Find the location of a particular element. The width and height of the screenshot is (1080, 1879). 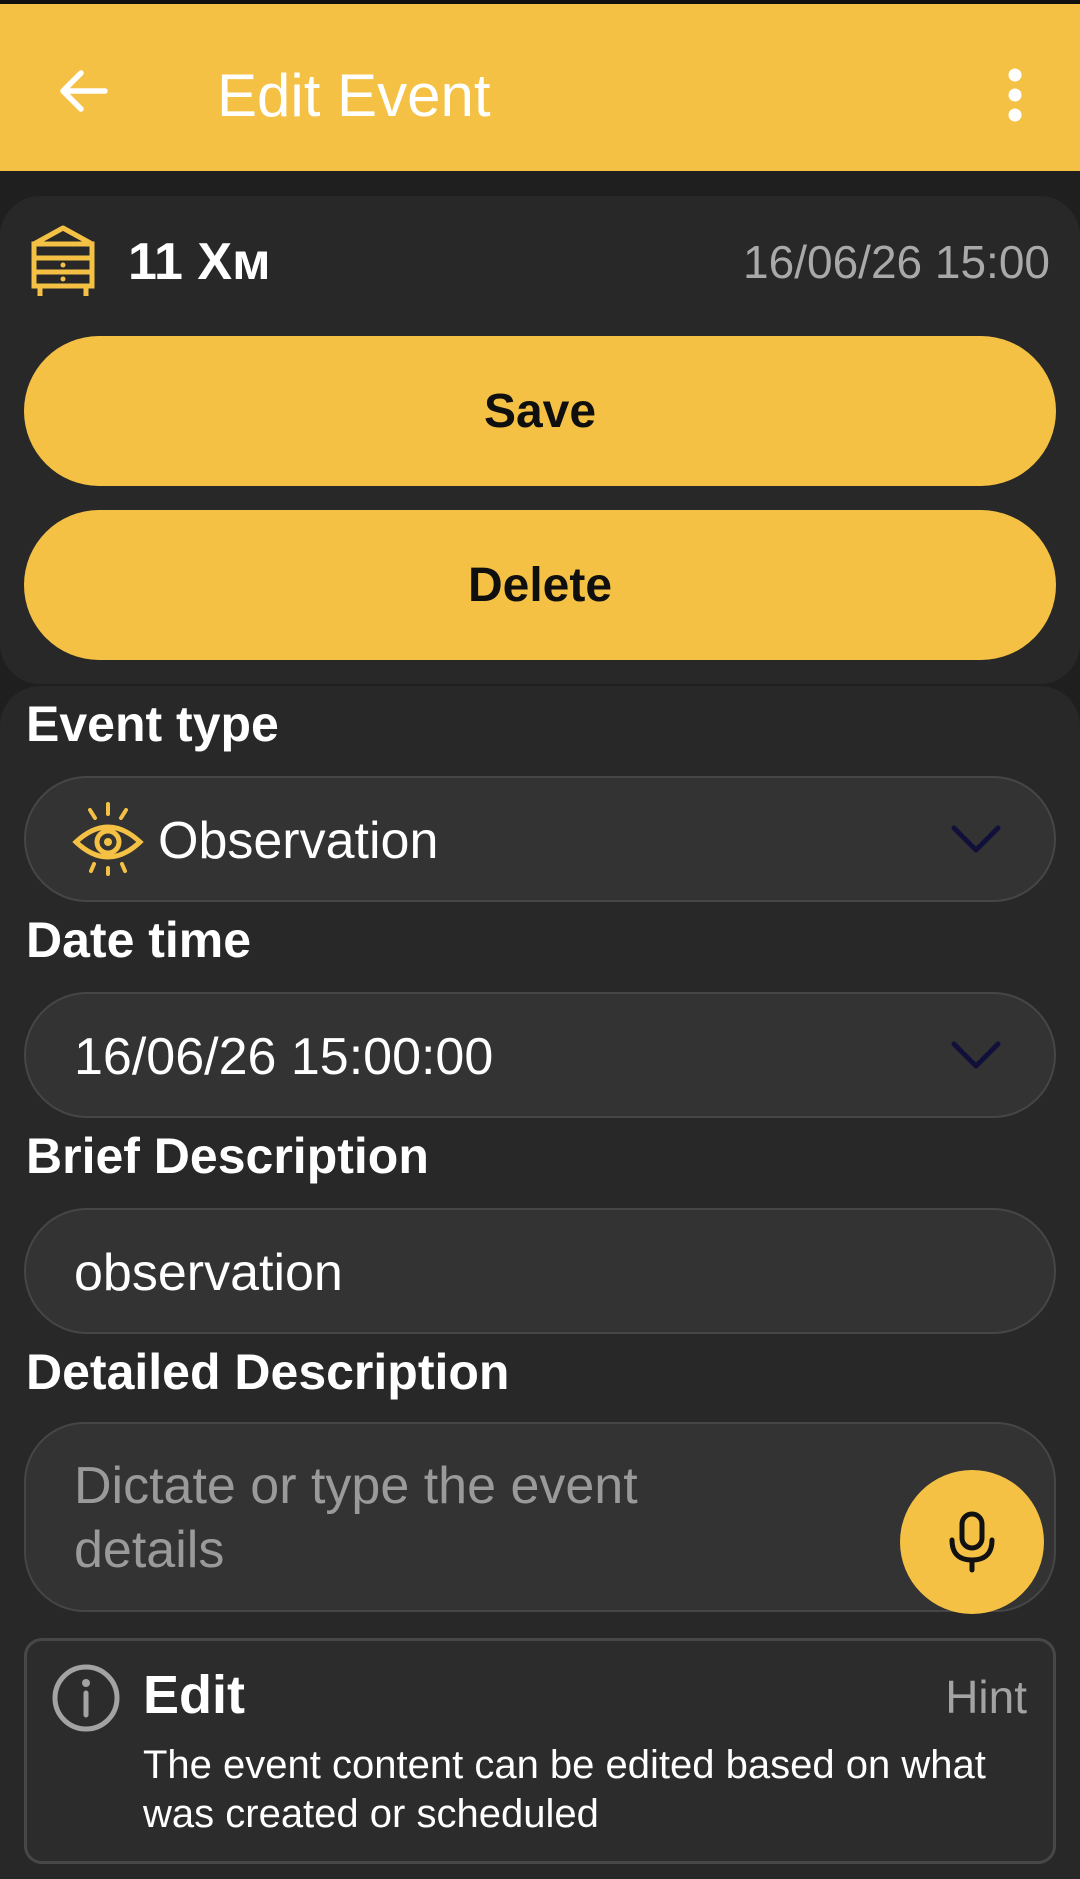

event-type-value: Observation is located at coordinates (298, 841).